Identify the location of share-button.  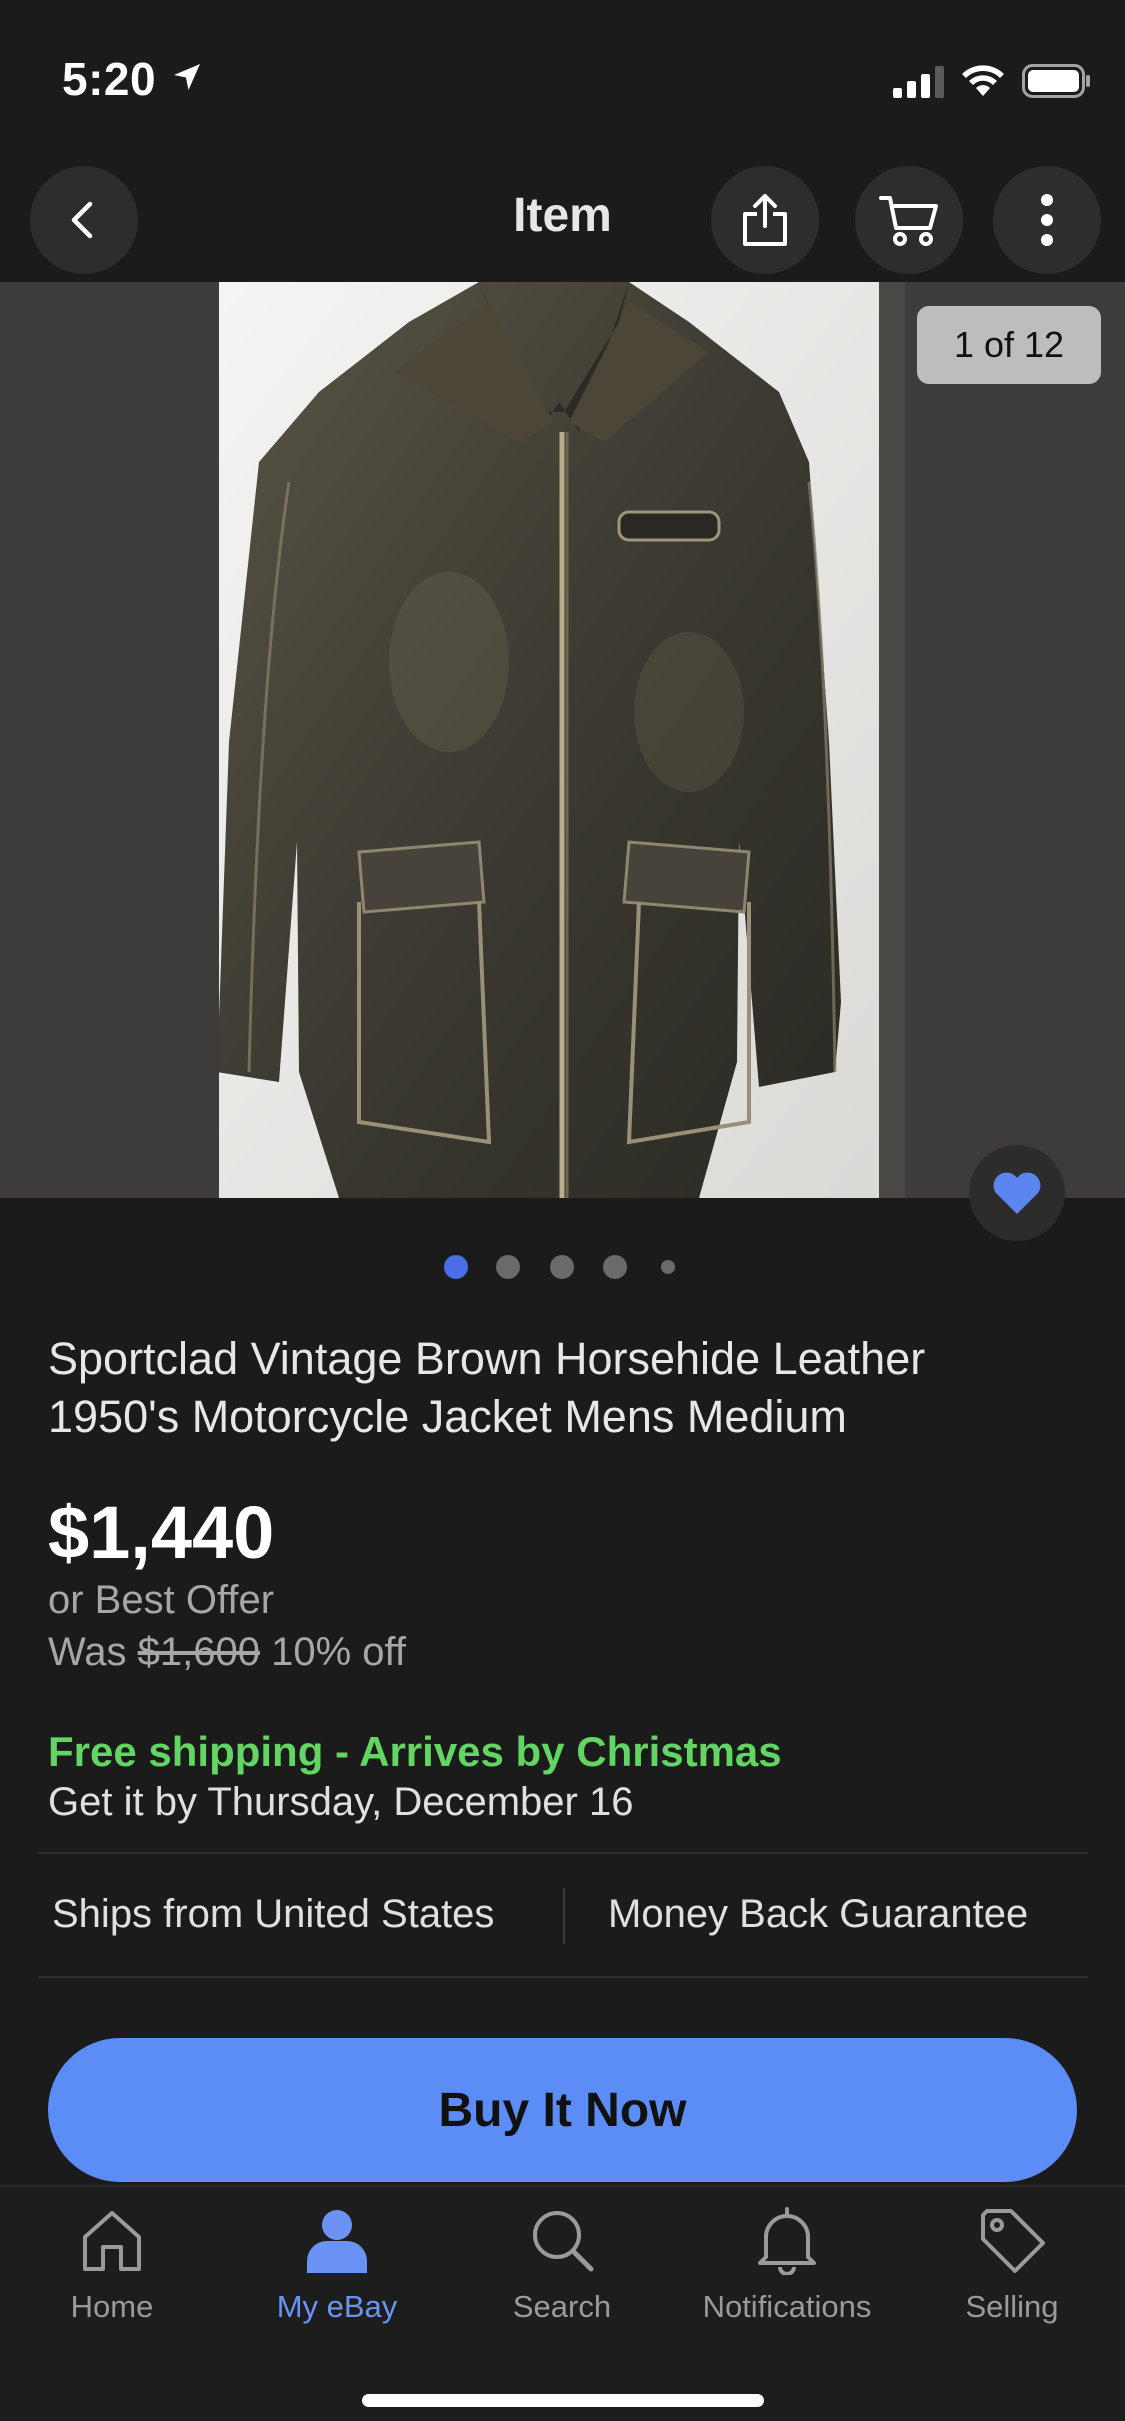
(765, 220).